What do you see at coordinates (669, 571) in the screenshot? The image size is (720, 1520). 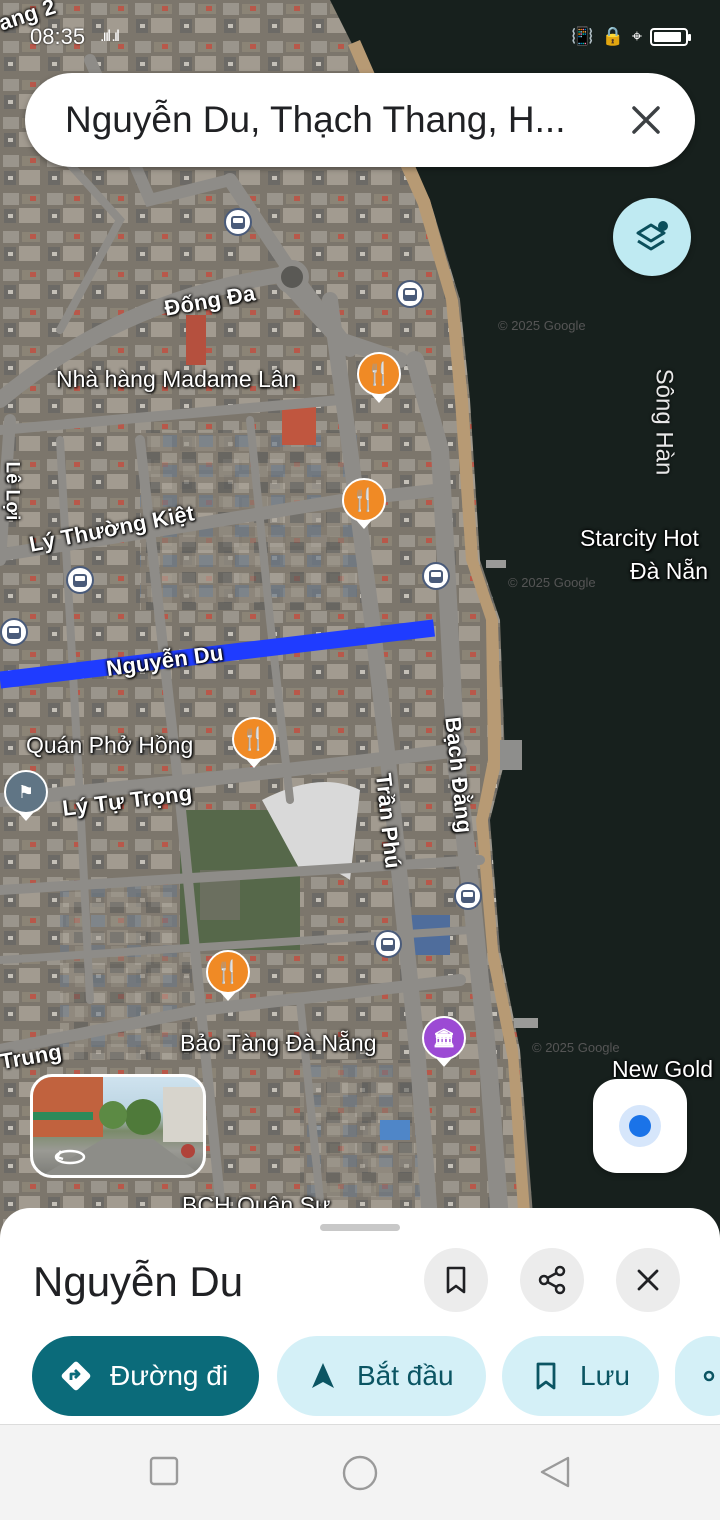 I see `hotel-label-line-2: Đà Nẵn` at bounding box center [669, 571].